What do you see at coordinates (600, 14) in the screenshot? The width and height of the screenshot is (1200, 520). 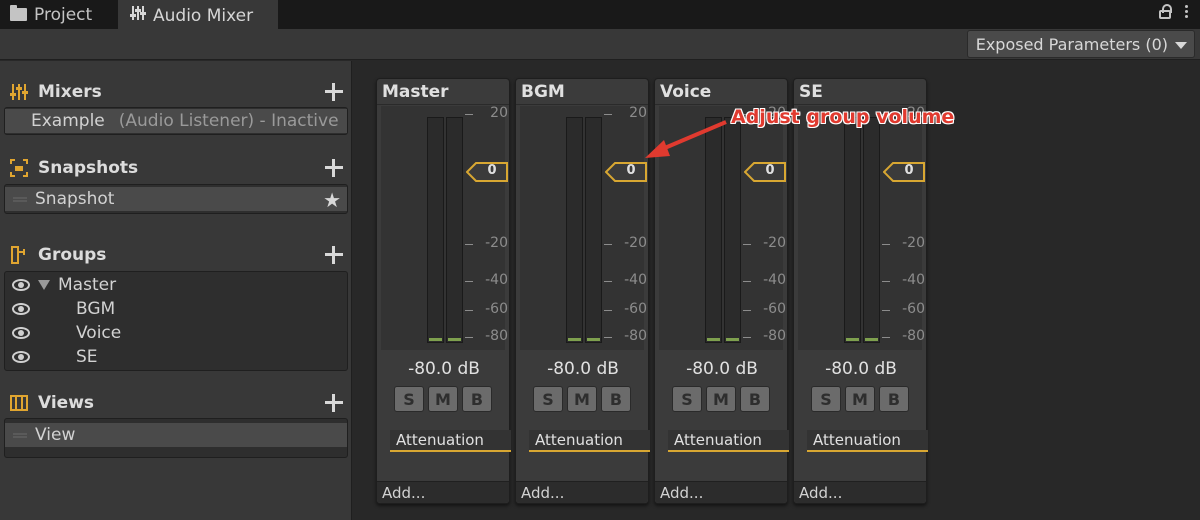 I see `tab-bar: Project Audio Mixer` at bounding box center [600, 14].